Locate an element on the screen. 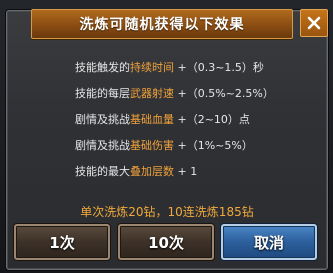 The image size is (333, 273). refine-ten-label: 10次 is located at coordinates (166, 242).